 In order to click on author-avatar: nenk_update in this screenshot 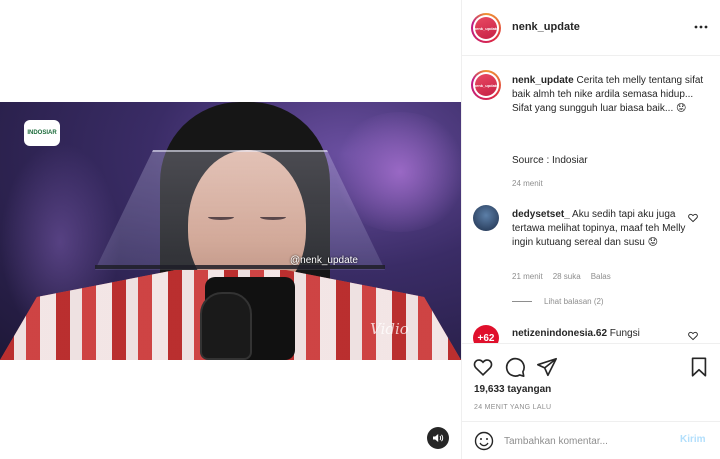, I will do `click(486, 28)`.